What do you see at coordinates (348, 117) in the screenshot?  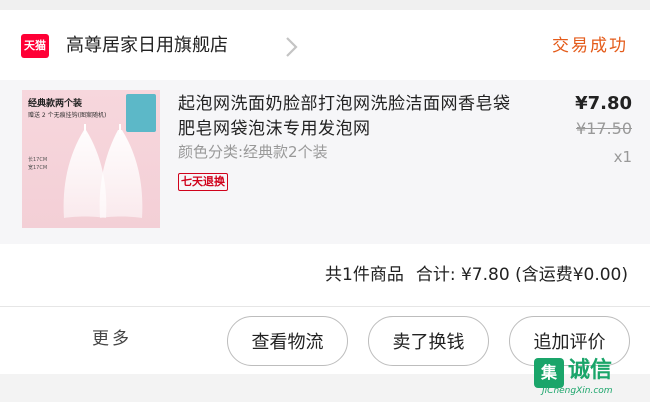 I see `product-title: 起泡网洗面奶脸部打泡网洗脸洁面网香皂袋肥皂网袋泡沫专用发泡网` at bounding box center [348, 117].